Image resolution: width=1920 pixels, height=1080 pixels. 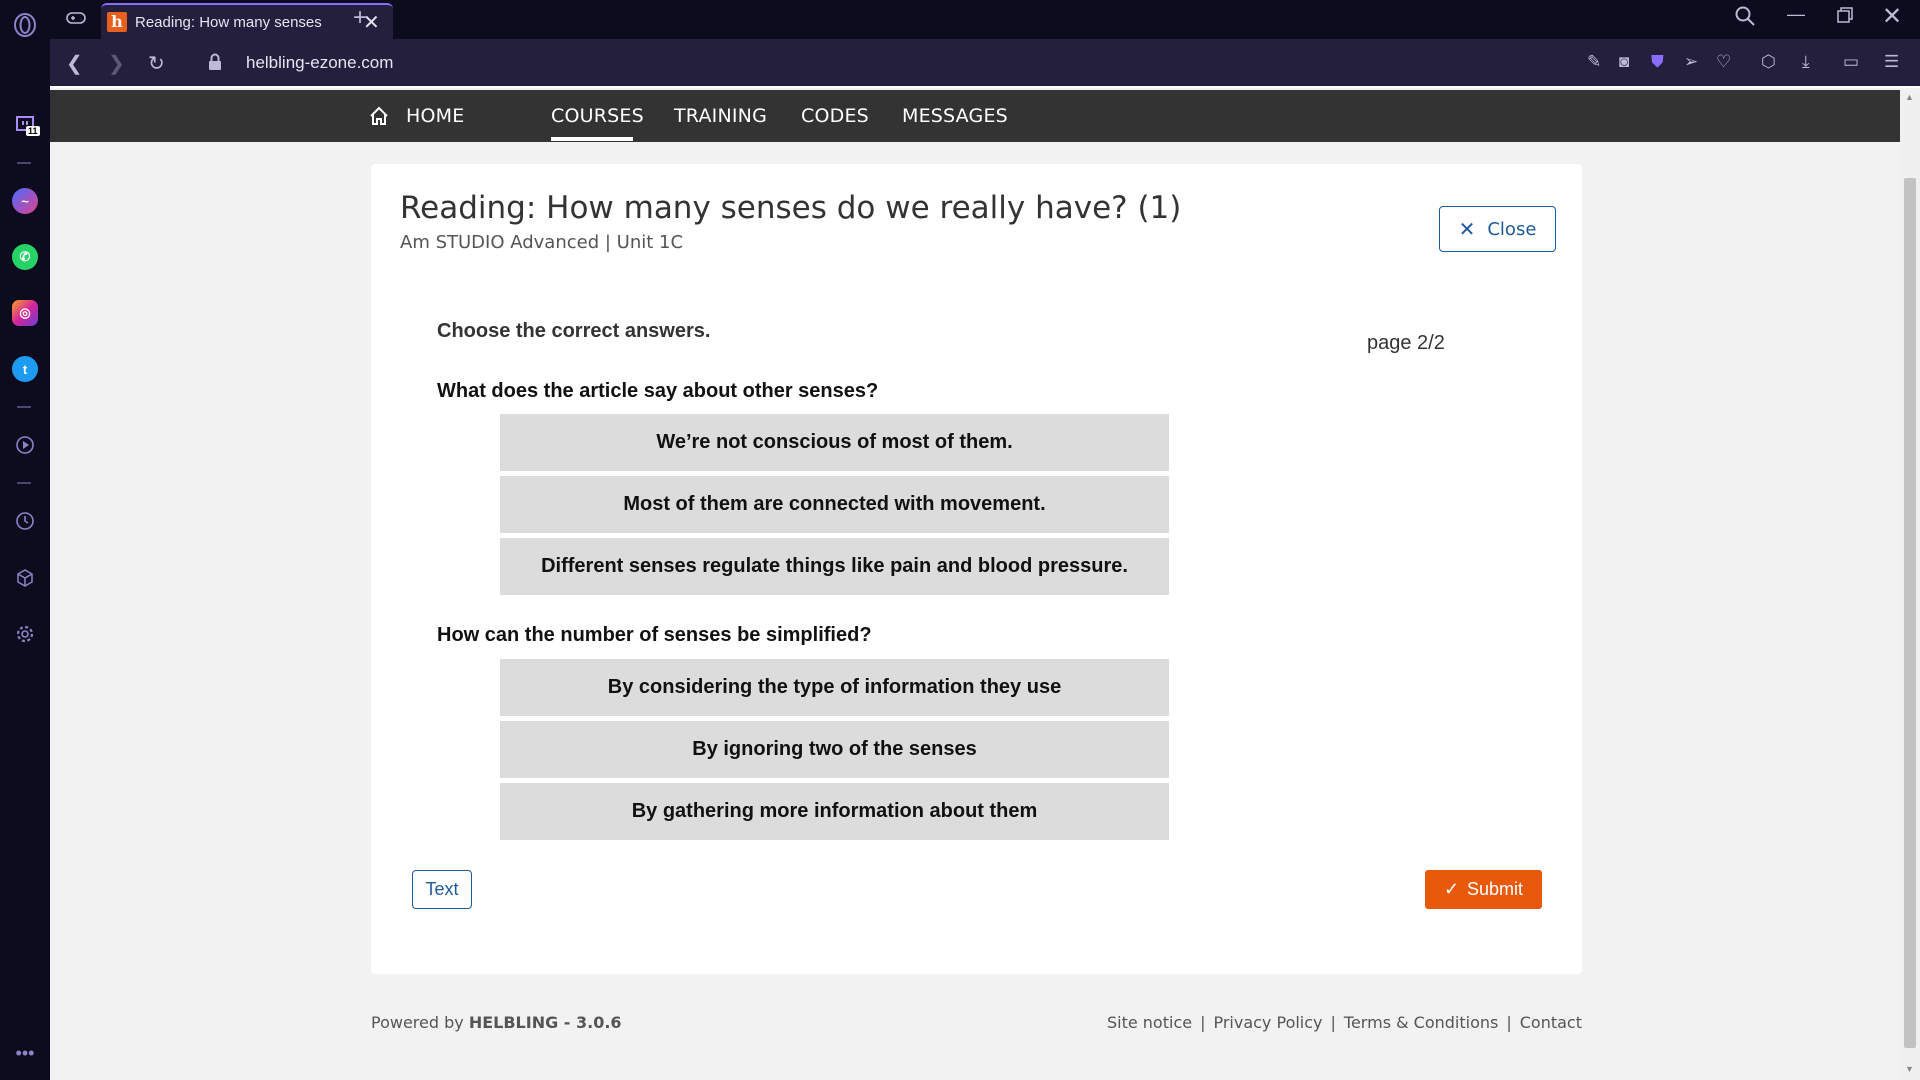 I want to click on footer-link-site-notice: Site notice, so click(x=1149, y=1022).